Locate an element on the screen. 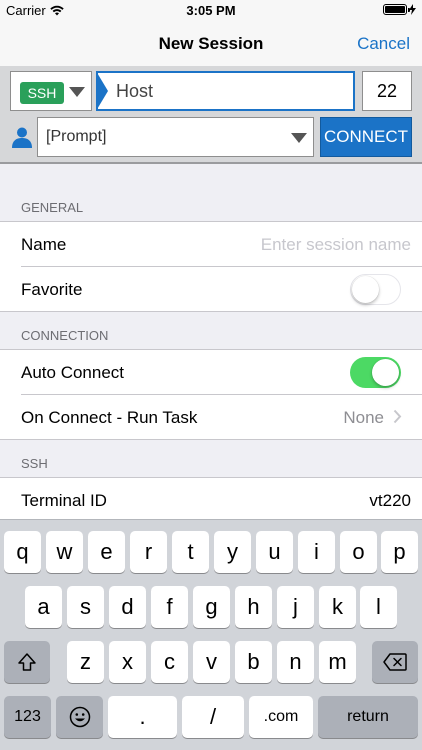 The height and width of the screenshot is (750, 422). key-z: z is located at coordinates (85, 662).